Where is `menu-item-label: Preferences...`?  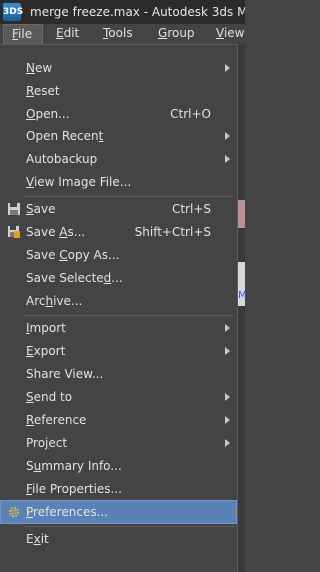 menu-item-label: Preferences... is located at coordinates (67, 512).